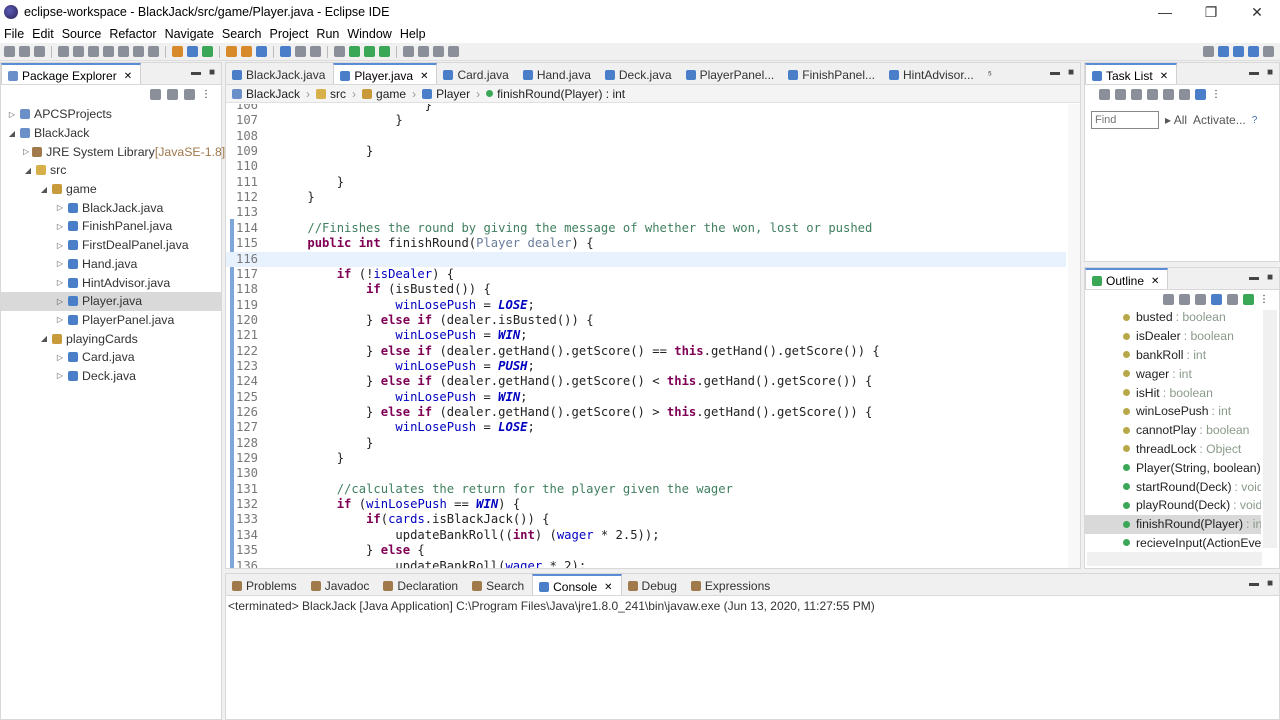 This screenshot has width=1280, height=720. Describe the element at coordinates (1216, 299) in the screenshot. I see `hide-static-icon` at that location.